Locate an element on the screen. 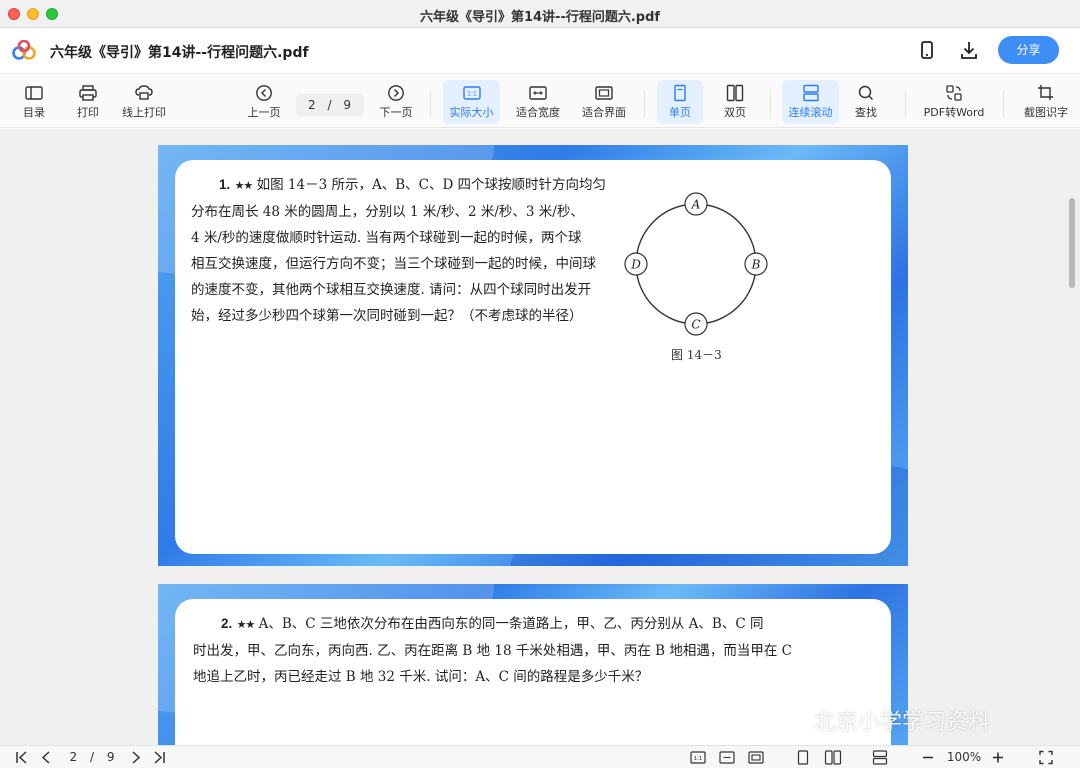 The height and width of the screenshot is (768, 1080). watermark-text: 北京小学学习资料 is located at coordinates (902, 722).